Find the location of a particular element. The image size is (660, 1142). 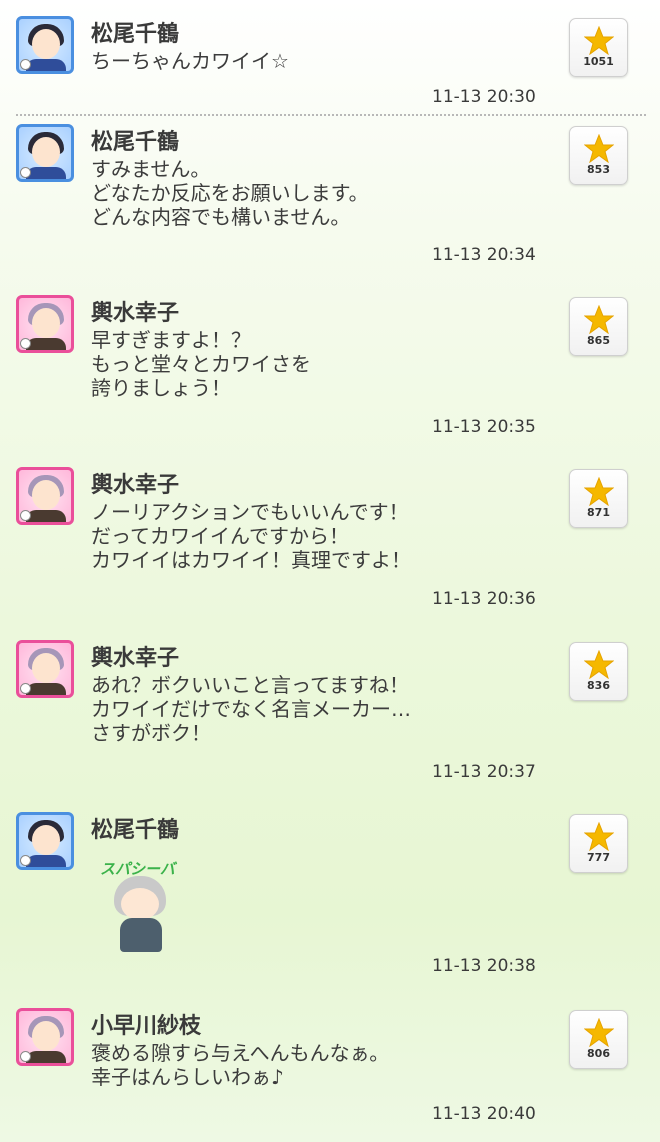

message-text: あれ？ボクいいこと言ってますね！ カワイイだけでなく名言メーカー… さすがボク！ is located at coordinates (251, 709).